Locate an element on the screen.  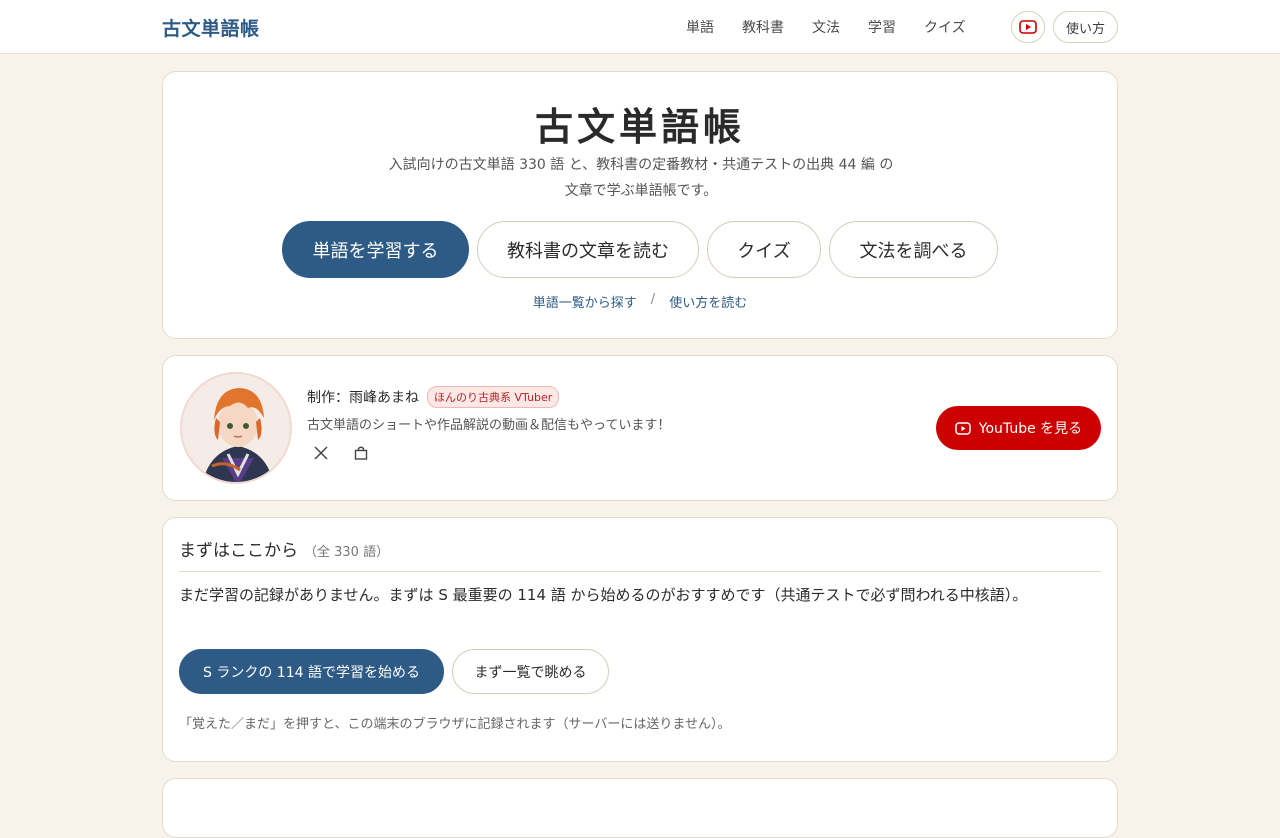
study-words-button: 単語を学習する is located at coordinates (375, 249).